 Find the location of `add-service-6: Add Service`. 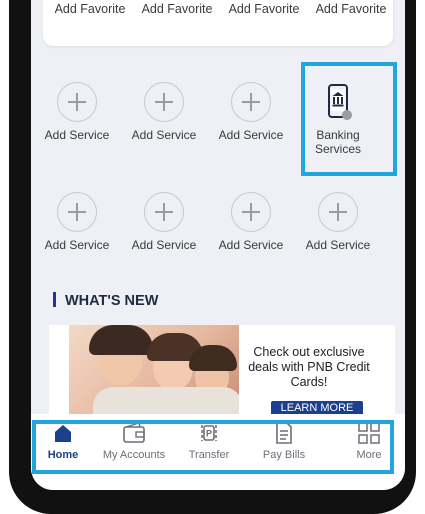

add-service-6: Add Service is located at coordinates (251, 222).